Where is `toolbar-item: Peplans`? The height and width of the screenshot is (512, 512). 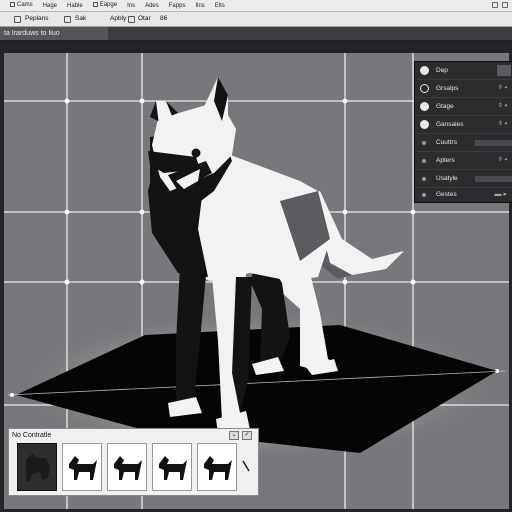
toolbar-item: Peplans is located at coordinates (37, 18).